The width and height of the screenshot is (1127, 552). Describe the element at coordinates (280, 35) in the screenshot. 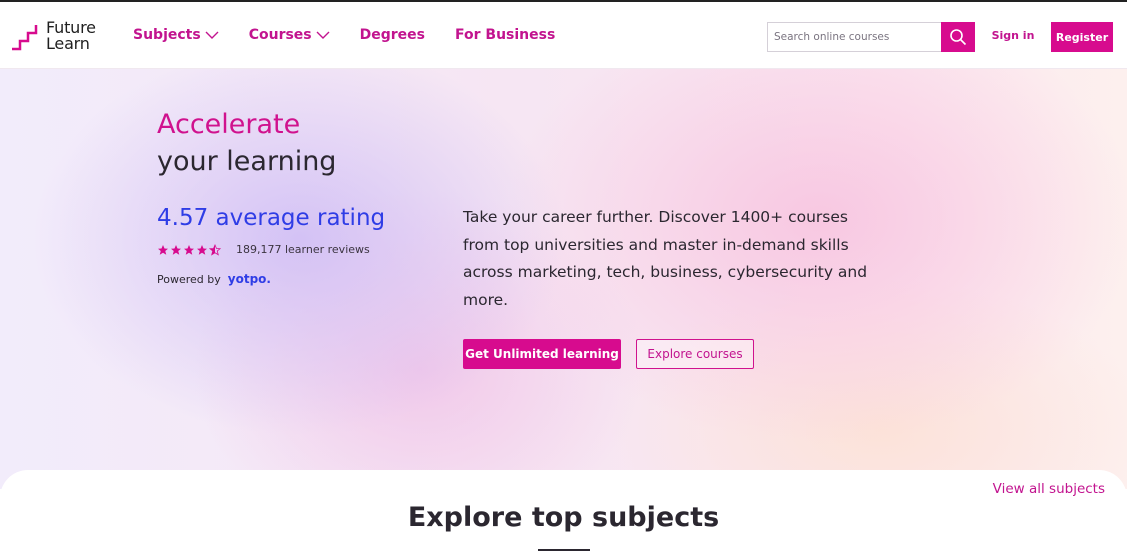

I see `nav-courses-label: Courses` at that location.